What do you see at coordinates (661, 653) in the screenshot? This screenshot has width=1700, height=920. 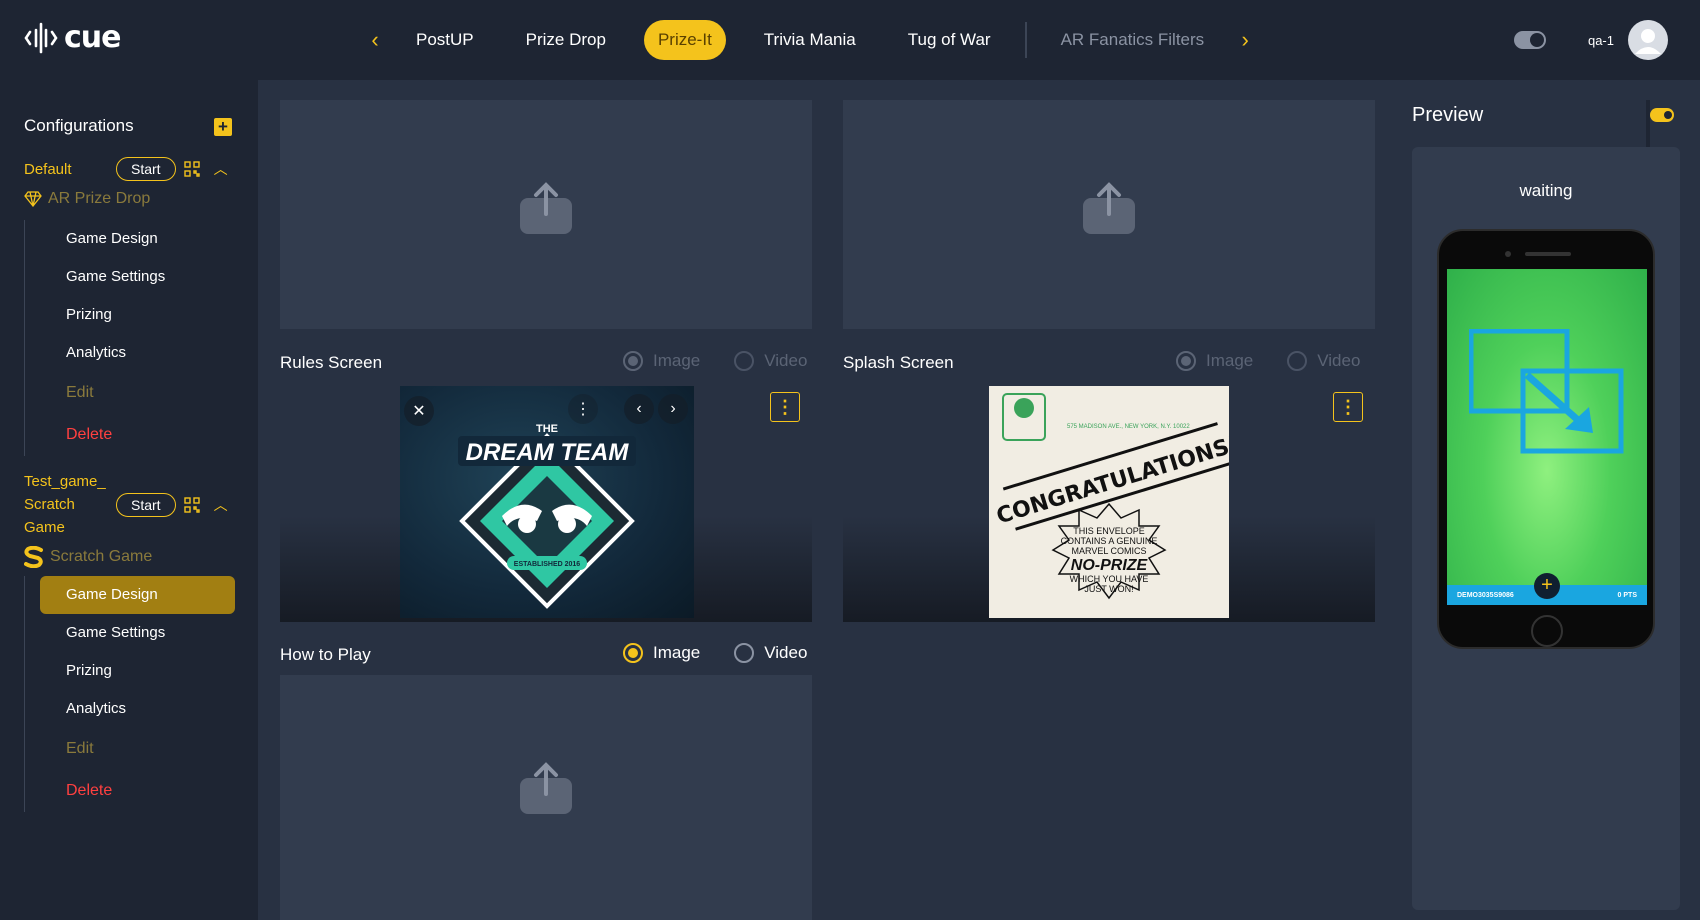 I see `how-to-play-image-radio: Image` at bounding box center [661, 653].